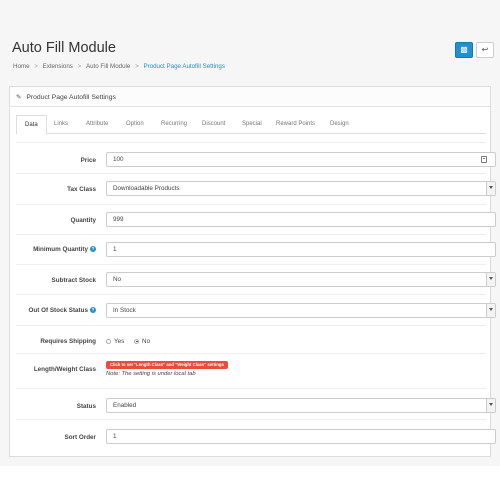  I want to click on radio-no-label: No, so click(146, 341).